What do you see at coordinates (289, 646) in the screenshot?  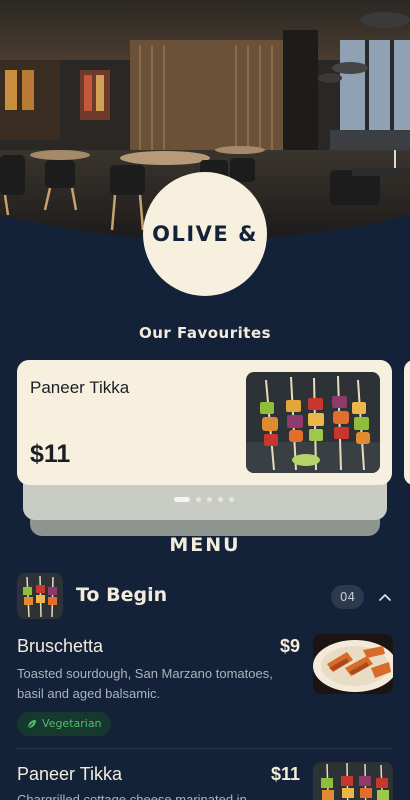 I see `menu-item-price: $9` at bounding box center [289, 646].